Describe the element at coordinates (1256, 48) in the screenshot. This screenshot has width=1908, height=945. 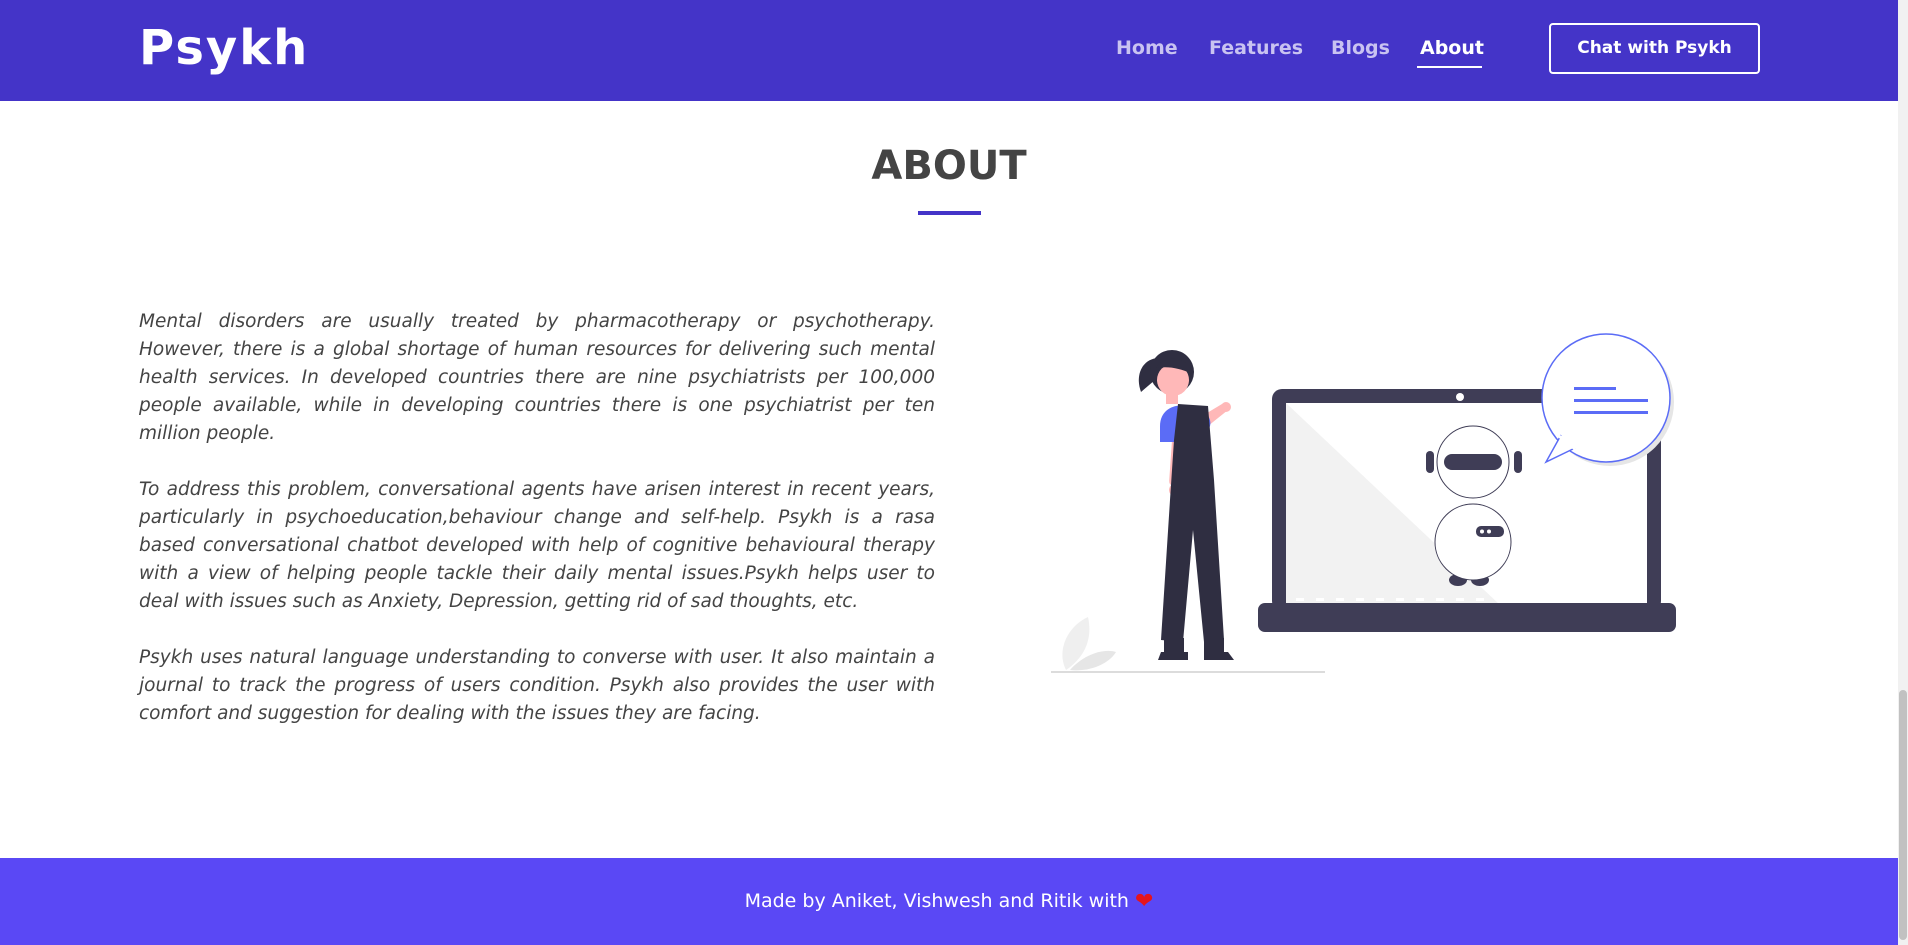
I see `nav-link-features: Features` at that location.